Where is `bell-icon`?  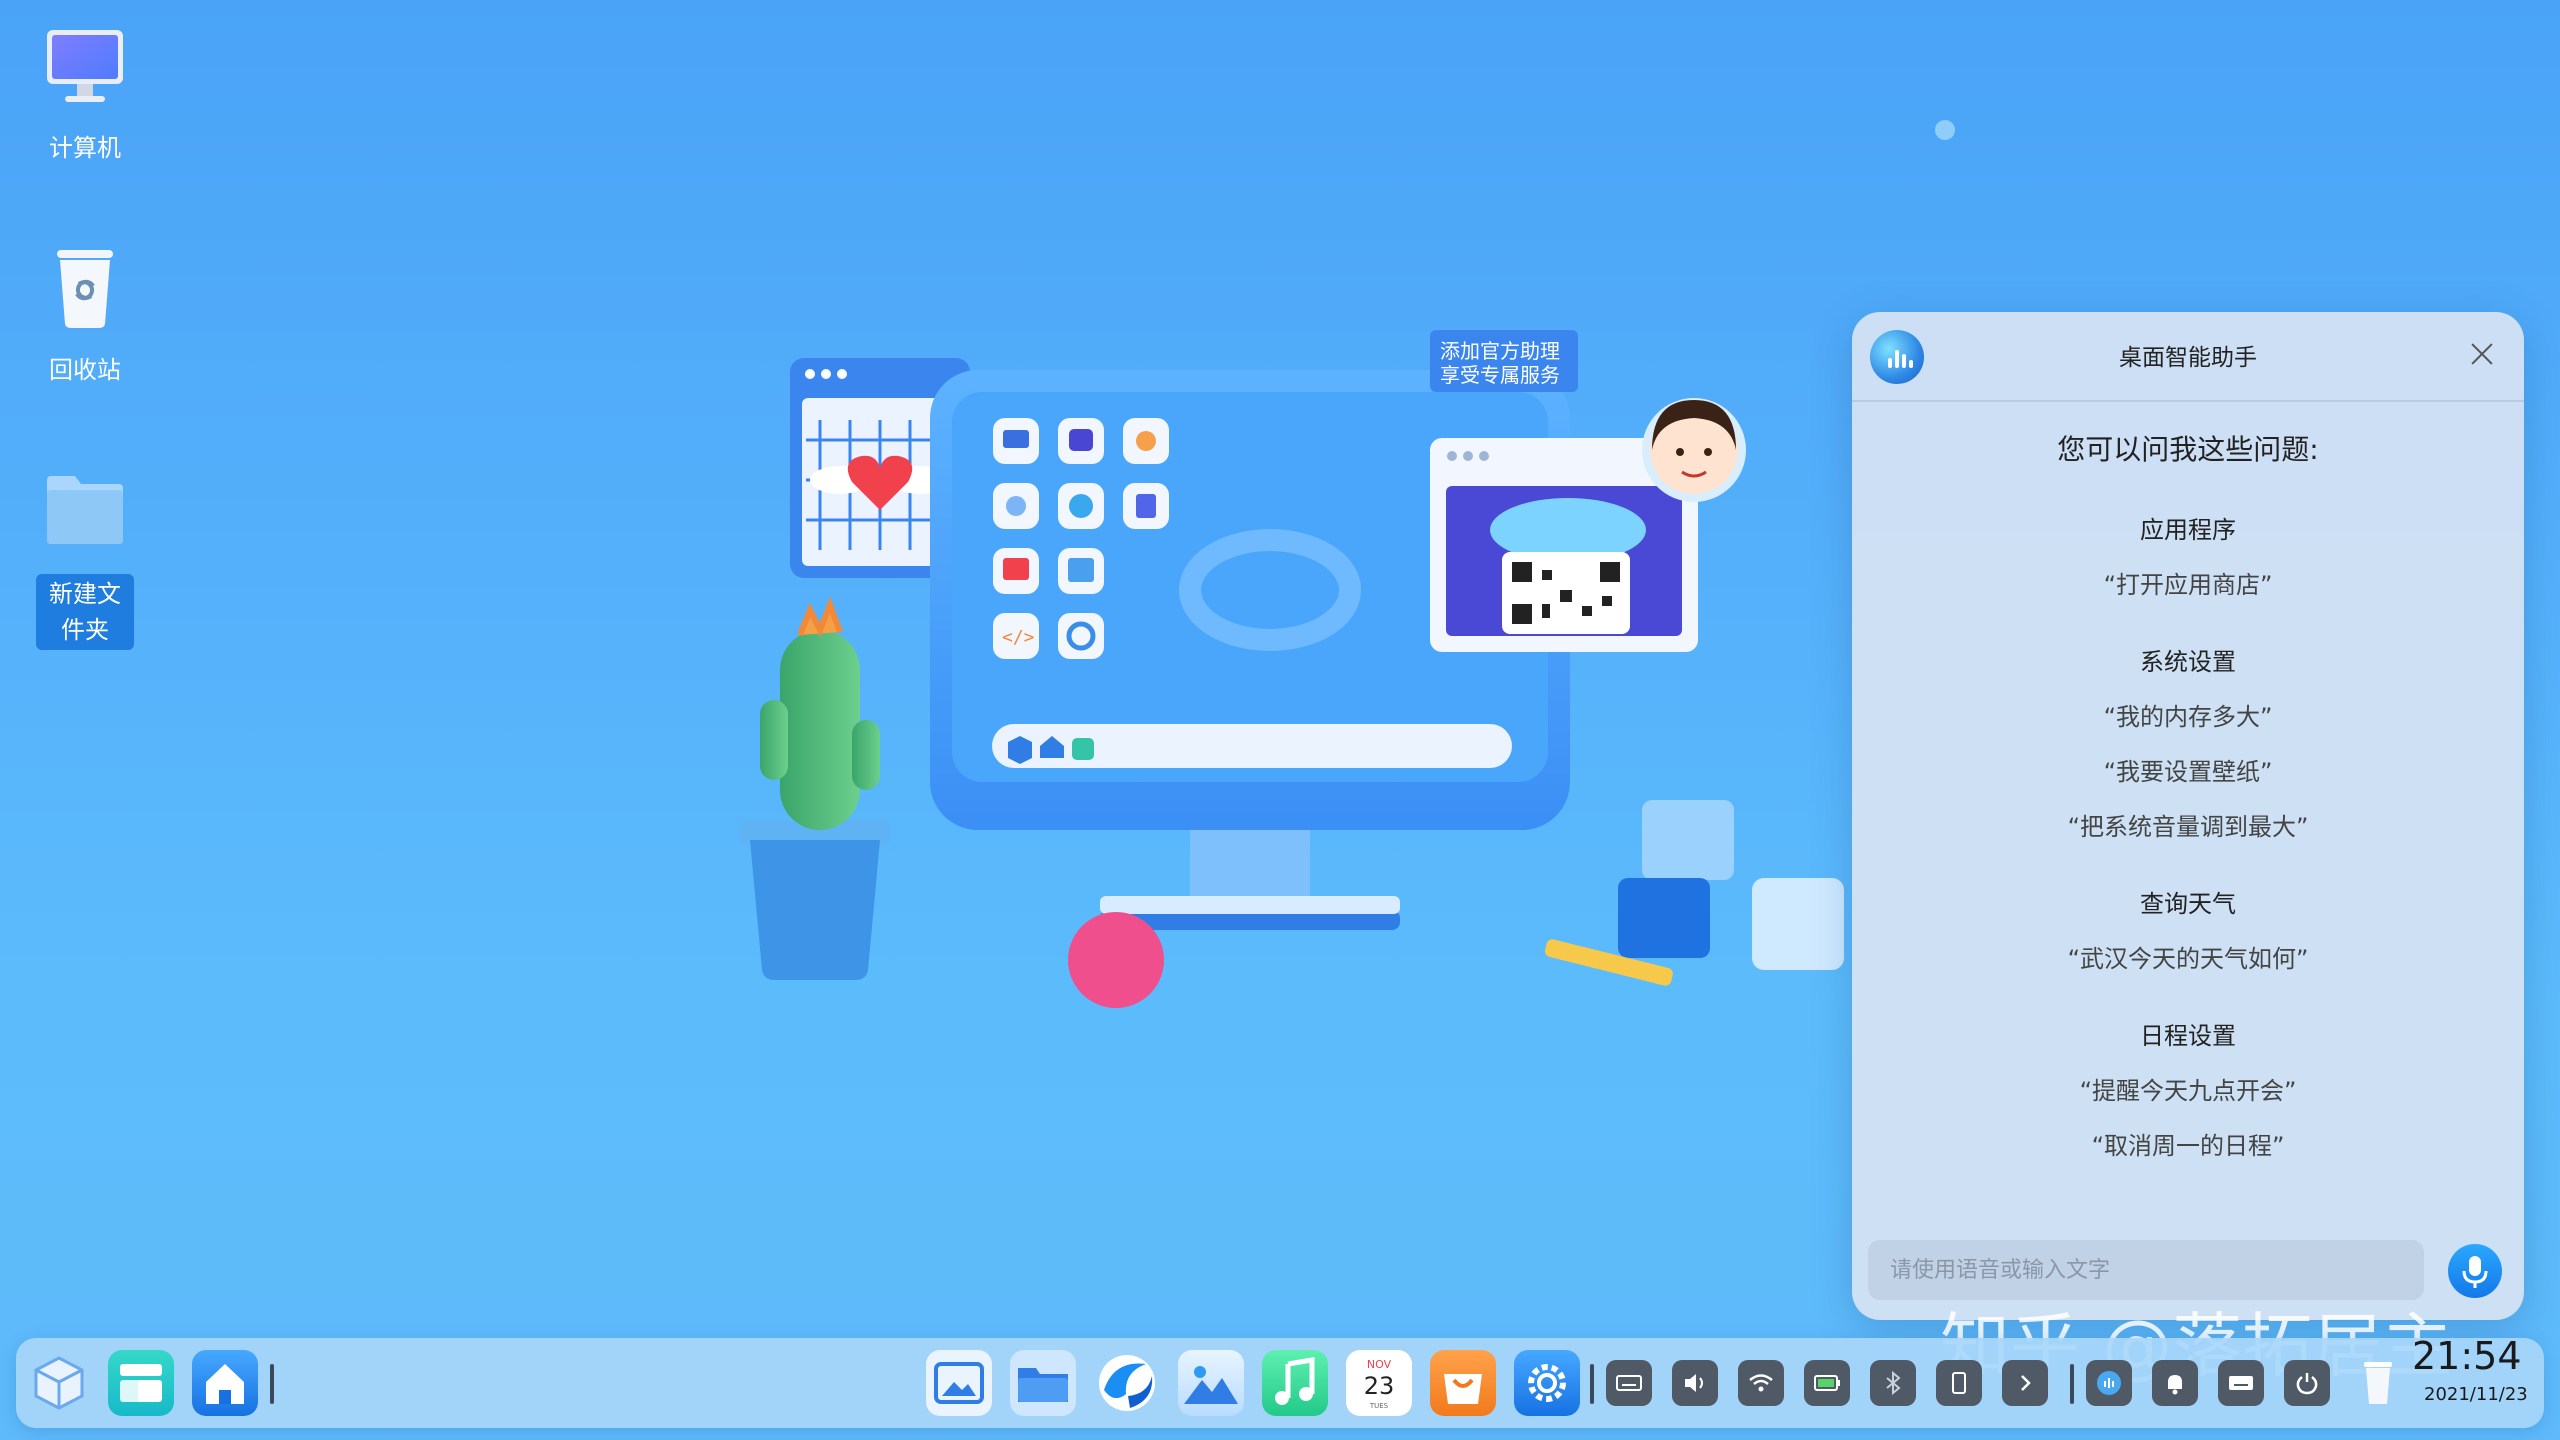
bell-icon is located at coordinates (2175, 1385).